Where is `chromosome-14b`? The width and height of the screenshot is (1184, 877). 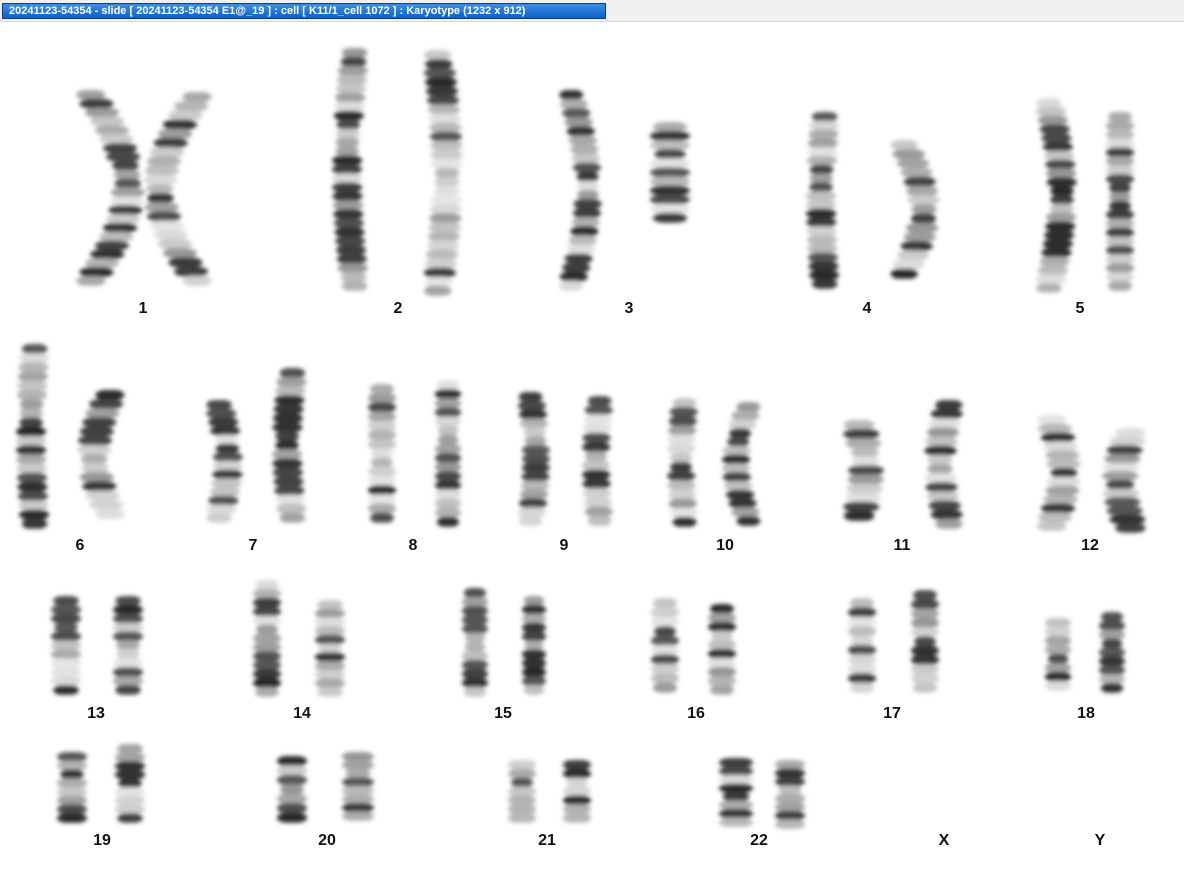 chromosome-14b is located at coordinates (330, 648).